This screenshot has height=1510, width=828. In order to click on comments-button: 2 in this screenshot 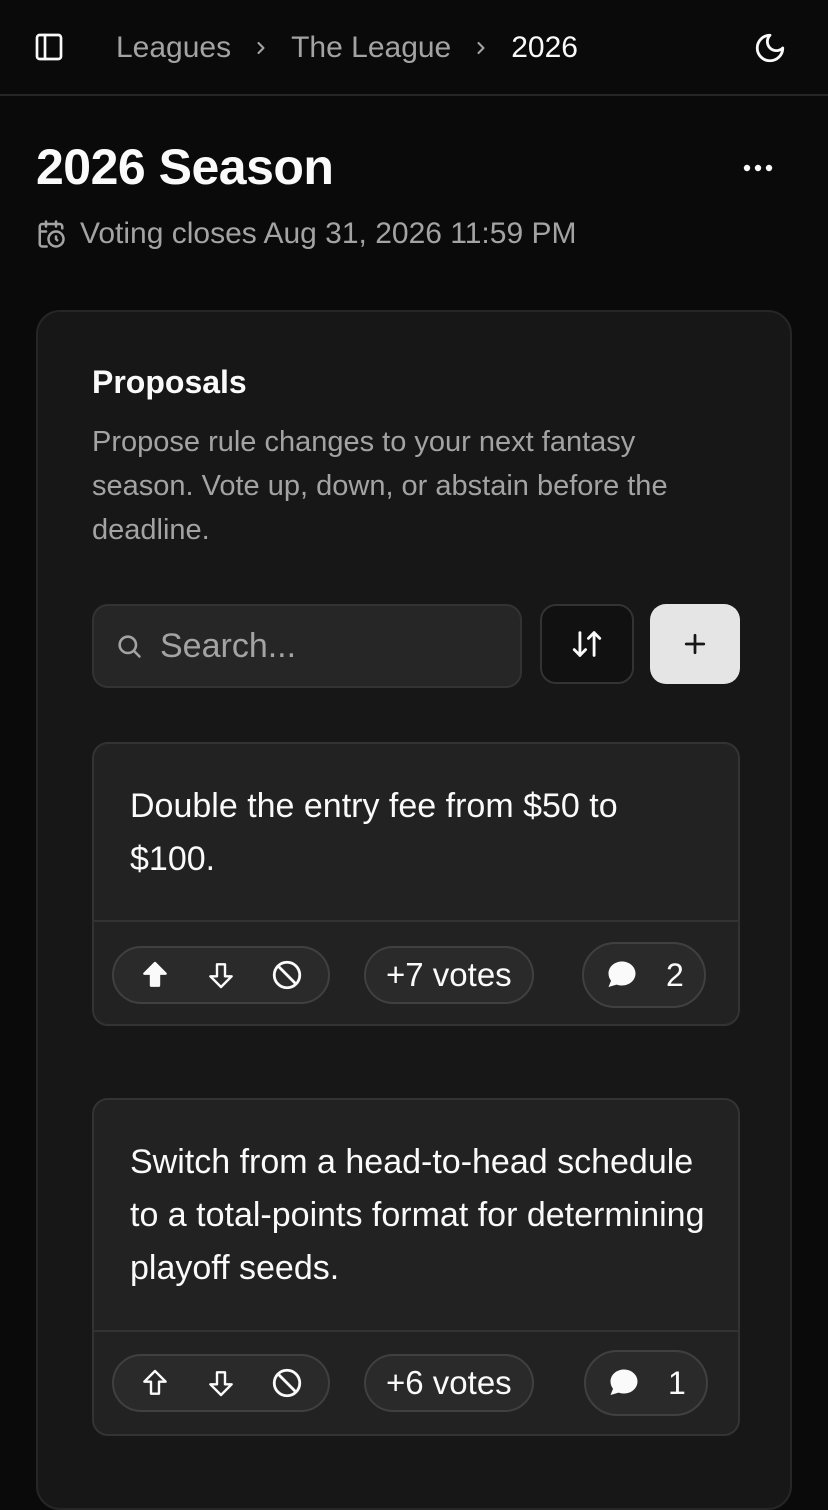, I will do `click(644, 975)`.